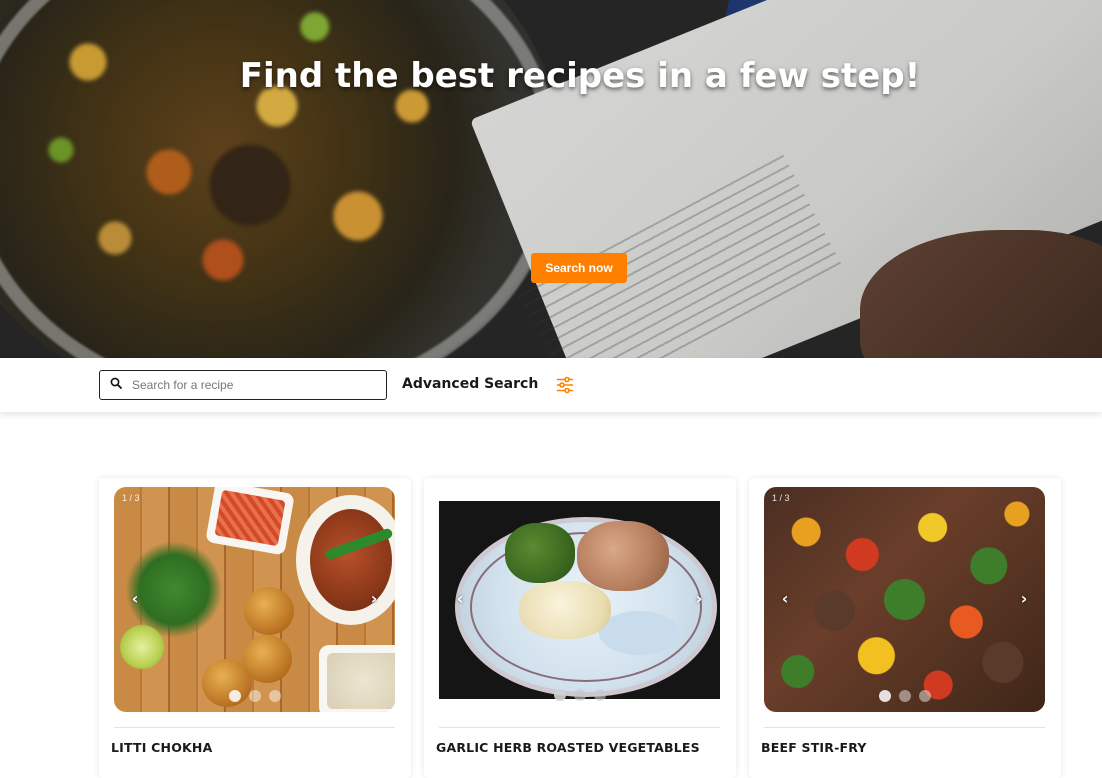 The width and height of the screenshot is (1102, 778). I want to click on search-input, so click(252, 385).